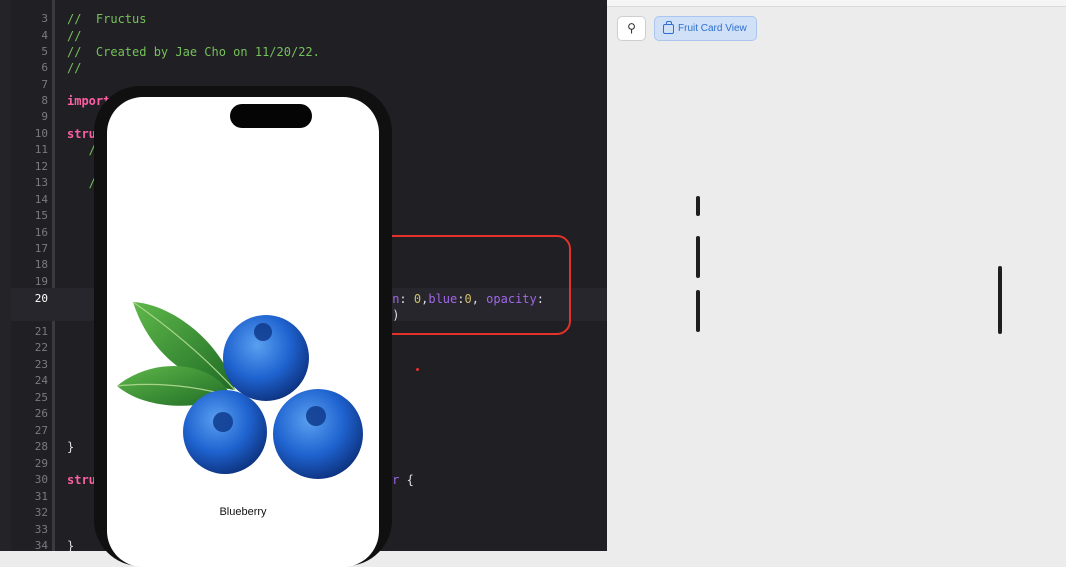 The image size is (1066, 567). I want to click on line-number: 23, so click(41, 364).